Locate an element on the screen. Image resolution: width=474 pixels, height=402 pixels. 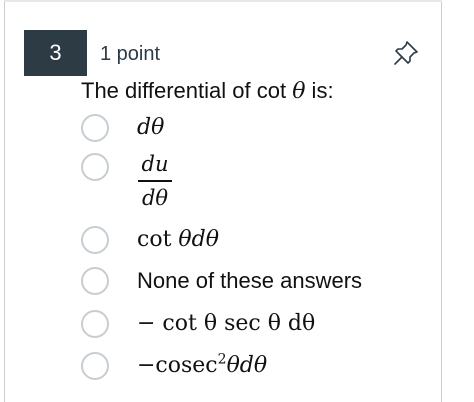
pin-icon is located at coordinates (406, 53).